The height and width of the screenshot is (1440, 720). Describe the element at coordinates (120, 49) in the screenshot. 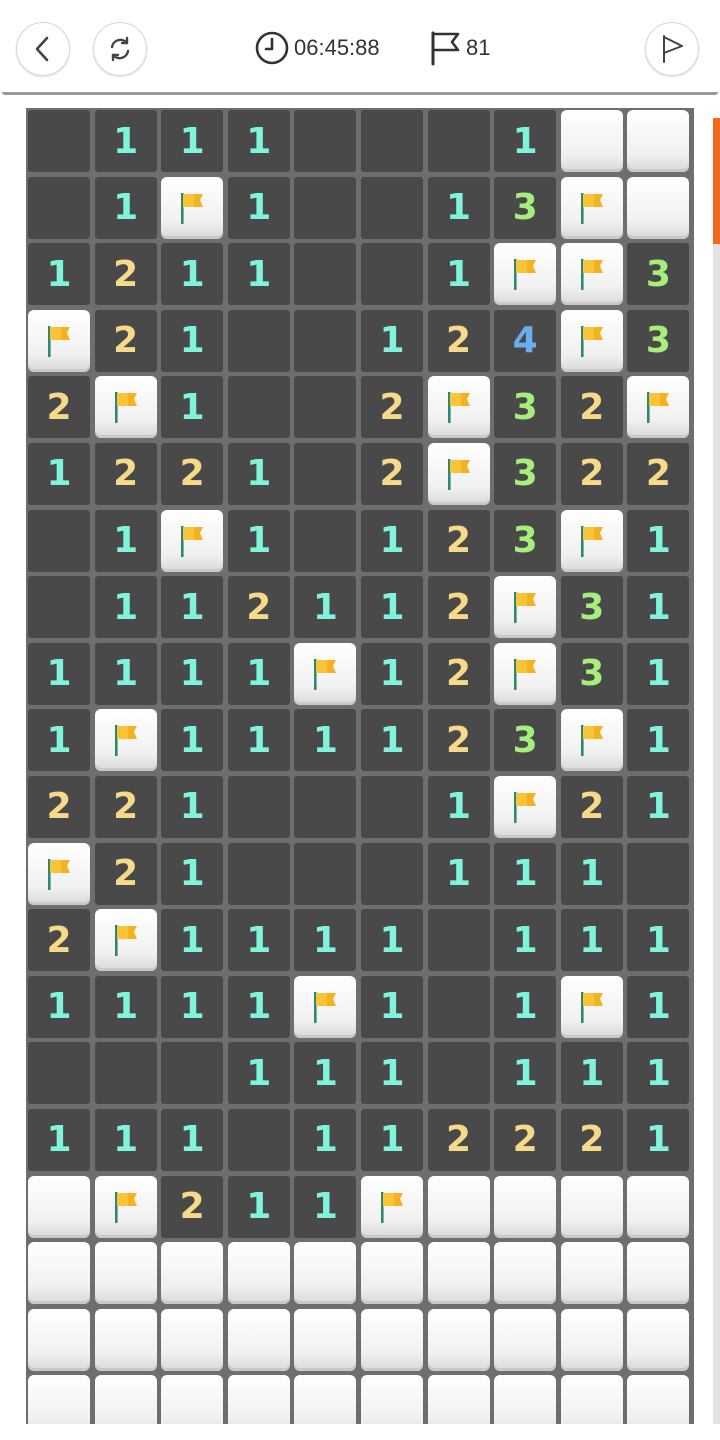

I see `restart-button` at that location.